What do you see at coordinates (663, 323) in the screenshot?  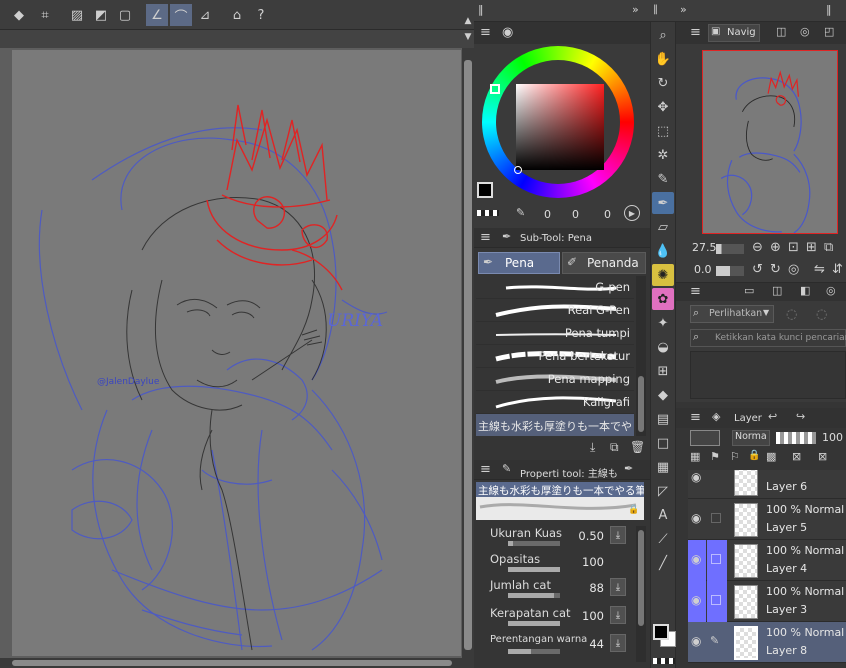 I see `blend-tool-icon: ✦` at bounding box center [663, 323].